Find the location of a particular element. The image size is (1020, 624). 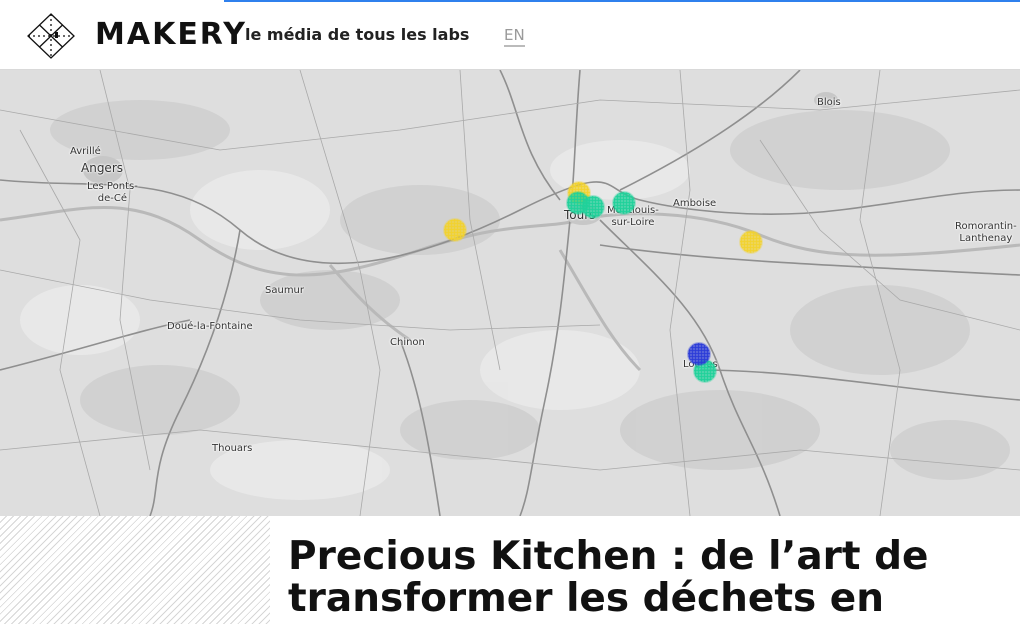

map-place-label: Amboise is located at coordinates (695, 203).